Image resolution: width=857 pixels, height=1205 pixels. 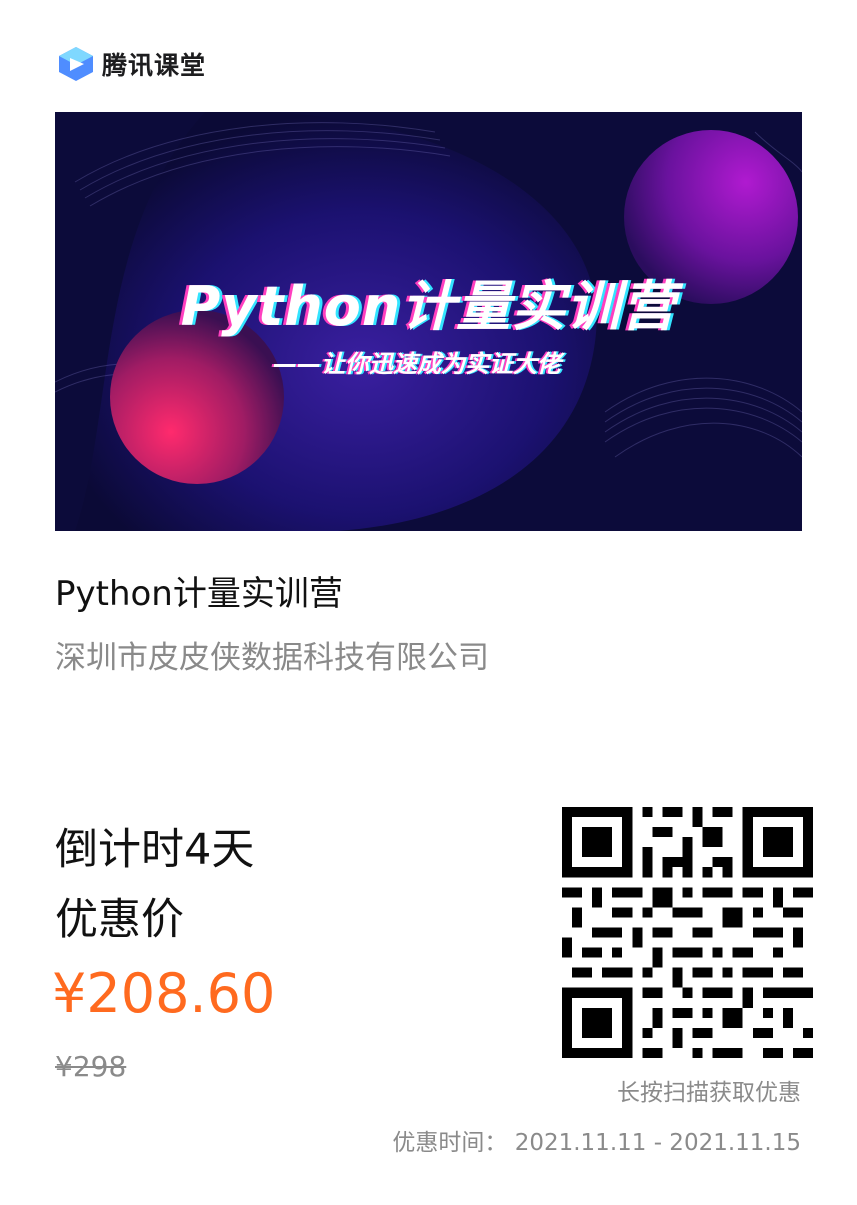 What do you see at coordinates (709, 1093) in the screenshot?
I see `qr-scan-hint: 长按扫描获取优惠` at bounding box center [709, 1093].